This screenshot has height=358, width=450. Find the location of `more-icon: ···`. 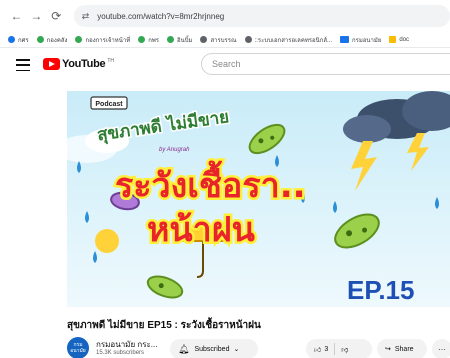

more-icon: ··· is located at coordinates (442, 349).